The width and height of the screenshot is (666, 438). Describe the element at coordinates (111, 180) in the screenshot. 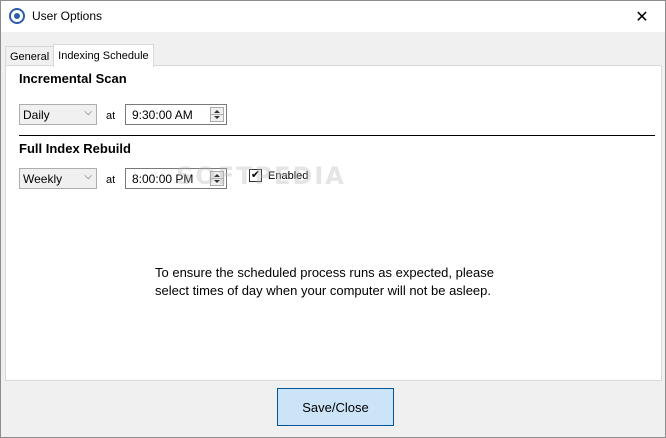

I see `rebuild-at-label: at` at that location.